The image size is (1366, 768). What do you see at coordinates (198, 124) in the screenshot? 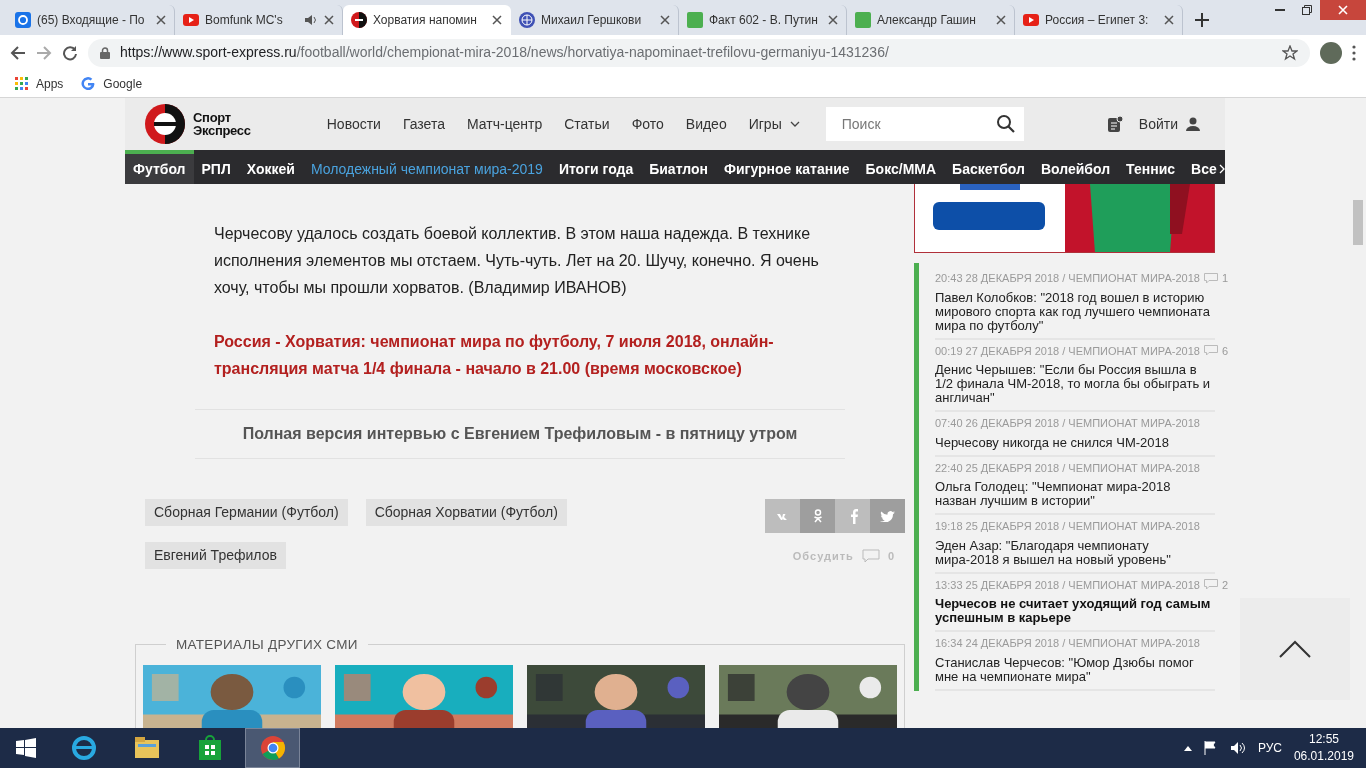
I see `site-logo: Спорт Экспресс` at bounding box center [198, 124].